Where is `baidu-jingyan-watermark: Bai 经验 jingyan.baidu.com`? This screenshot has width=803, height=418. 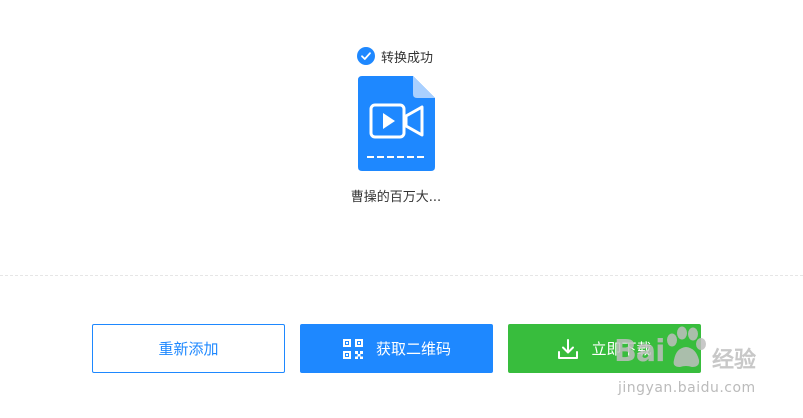
baidu-jingyan-watermark: Bai 经验 jingyan.baidu.com is located at coordinates (707, 366).